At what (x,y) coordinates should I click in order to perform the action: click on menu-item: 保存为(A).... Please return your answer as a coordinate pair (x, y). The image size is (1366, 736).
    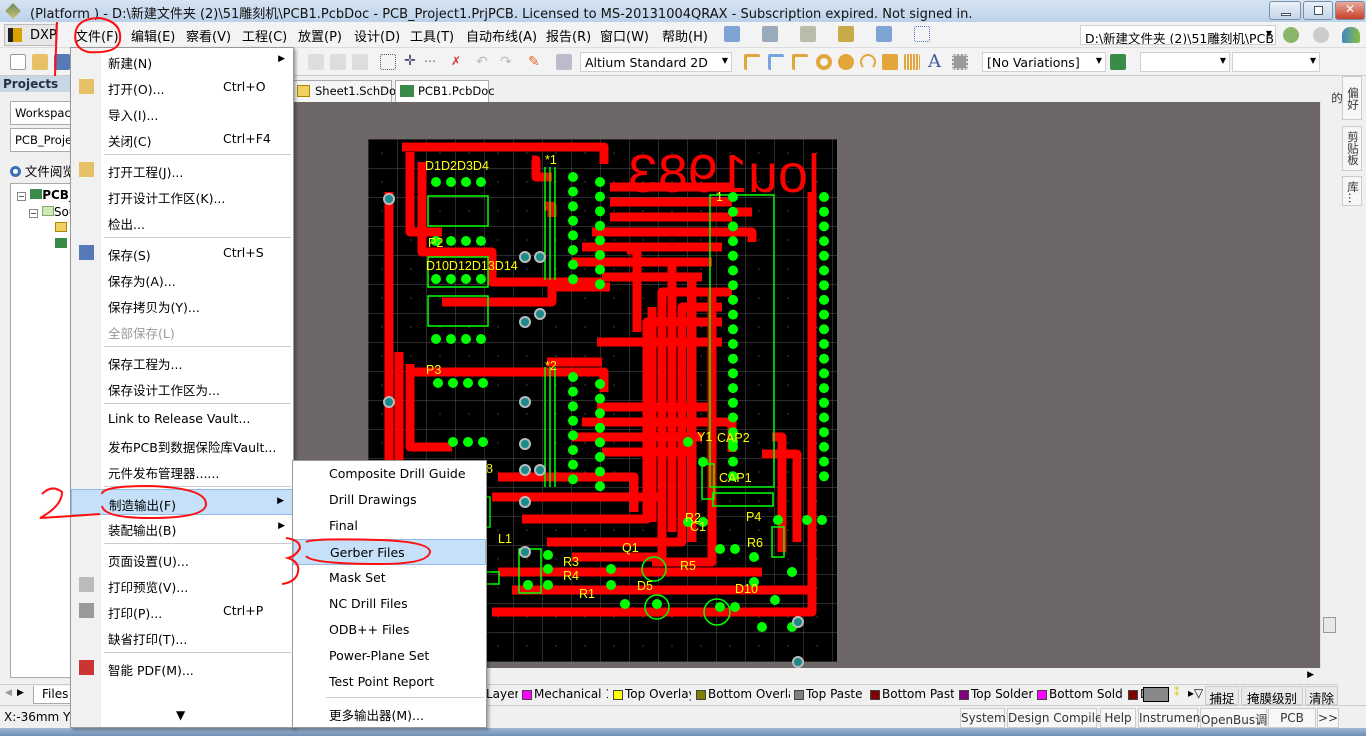
    Looking at the image, I should click on (182, 279).